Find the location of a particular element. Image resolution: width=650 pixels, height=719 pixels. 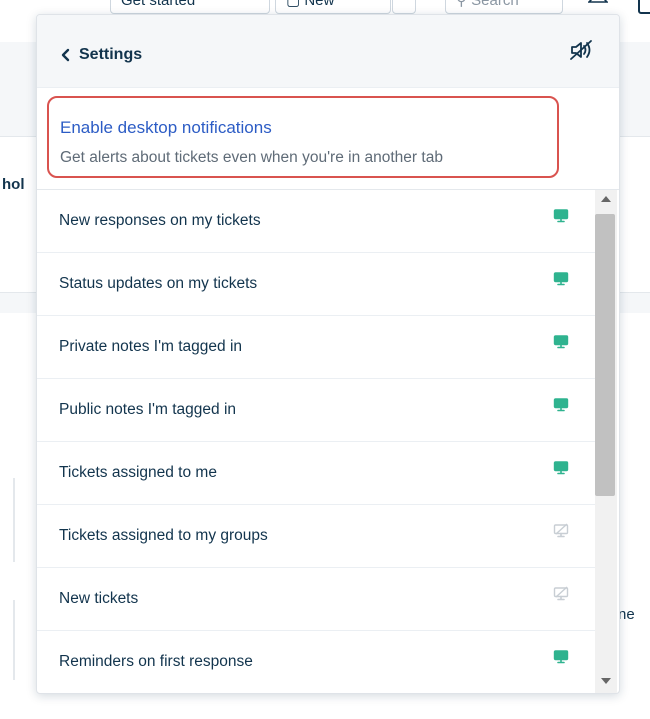

partial-heading: hol is located at coordinates (13, 184).